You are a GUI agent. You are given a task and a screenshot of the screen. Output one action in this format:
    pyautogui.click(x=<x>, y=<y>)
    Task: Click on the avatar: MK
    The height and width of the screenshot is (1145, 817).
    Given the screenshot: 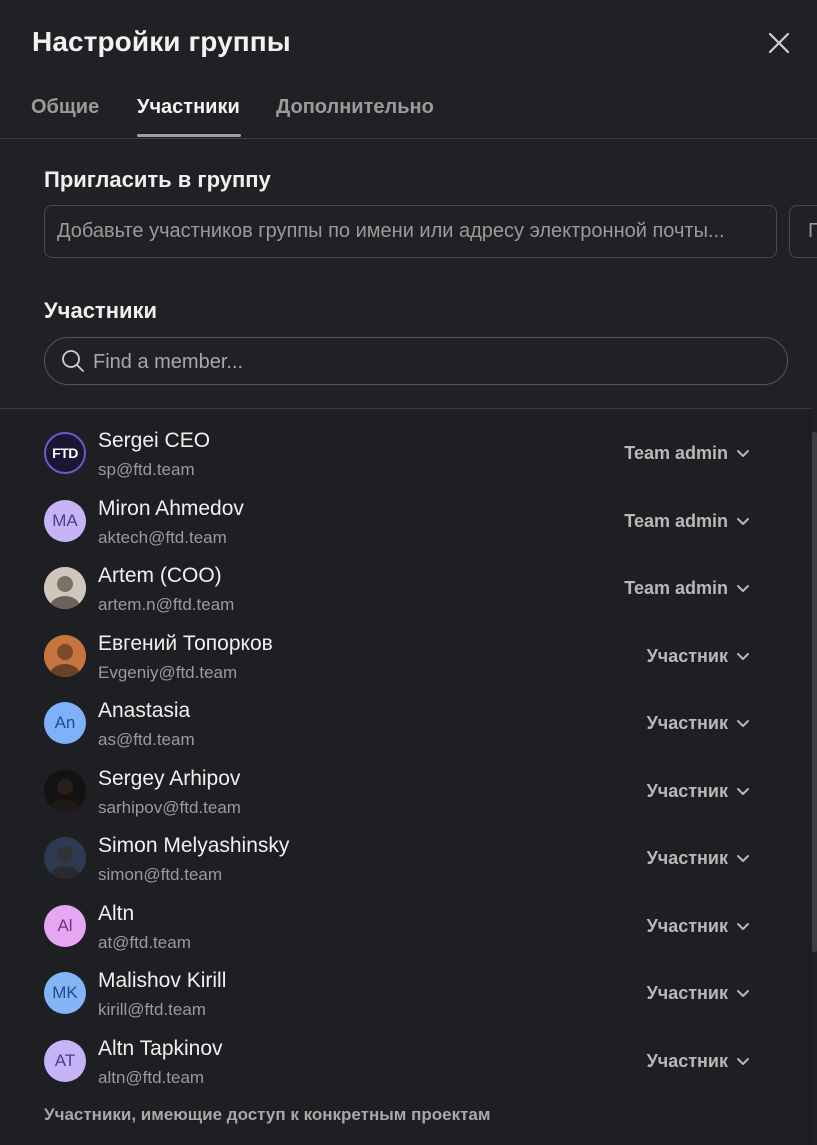 What is the action you would take?
    pyautogui.click(x=65, y=993)
    